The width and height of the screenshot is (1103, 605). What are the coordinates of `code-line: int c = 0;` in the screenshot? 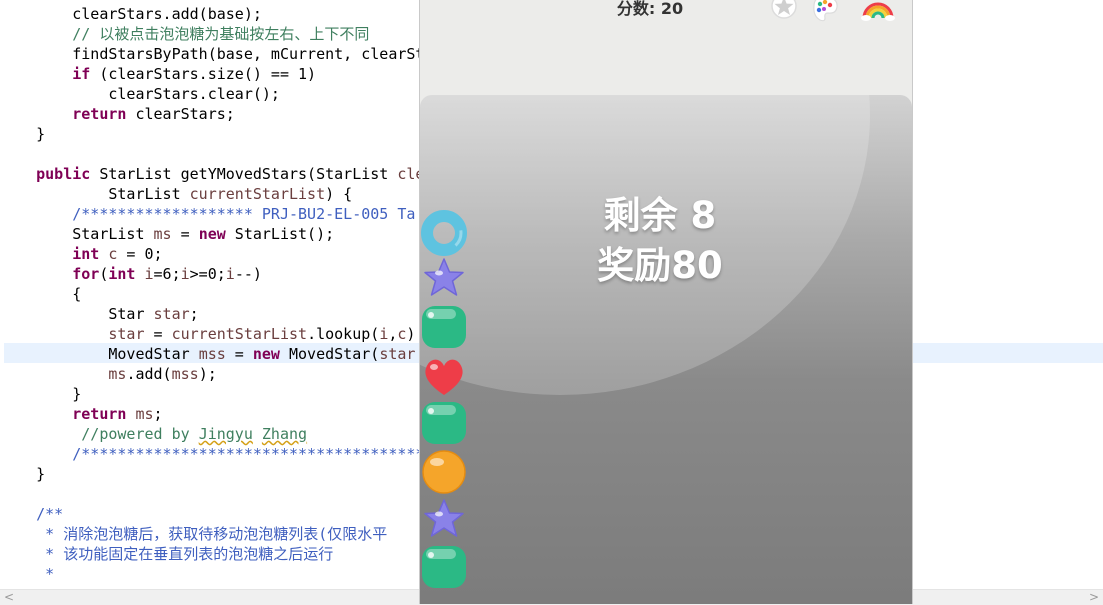 It's located at (117, 254).